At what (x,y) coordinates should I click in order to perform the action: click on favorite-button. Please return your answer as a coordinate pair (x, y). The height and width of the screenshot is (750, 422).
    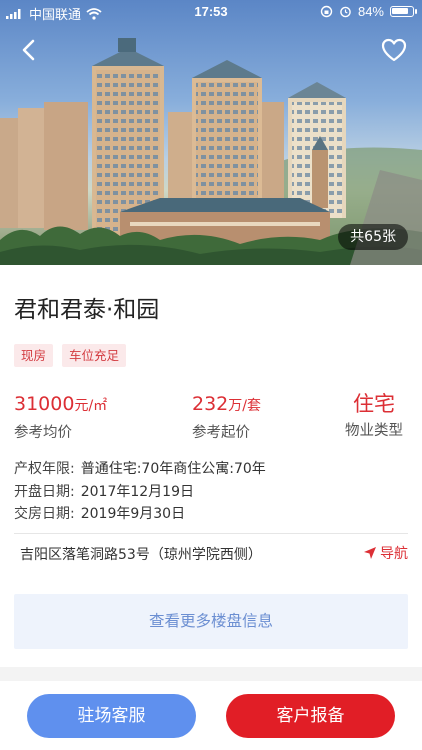
    Looking at the image, I should click on (394, 50).